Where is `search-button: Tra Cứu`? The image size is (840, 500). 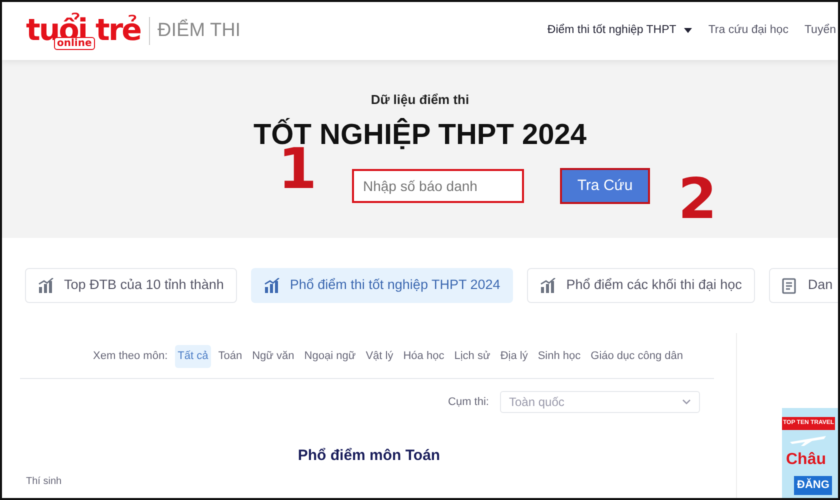
search-button: Tra Cứu is located at coordinates (605, 186).